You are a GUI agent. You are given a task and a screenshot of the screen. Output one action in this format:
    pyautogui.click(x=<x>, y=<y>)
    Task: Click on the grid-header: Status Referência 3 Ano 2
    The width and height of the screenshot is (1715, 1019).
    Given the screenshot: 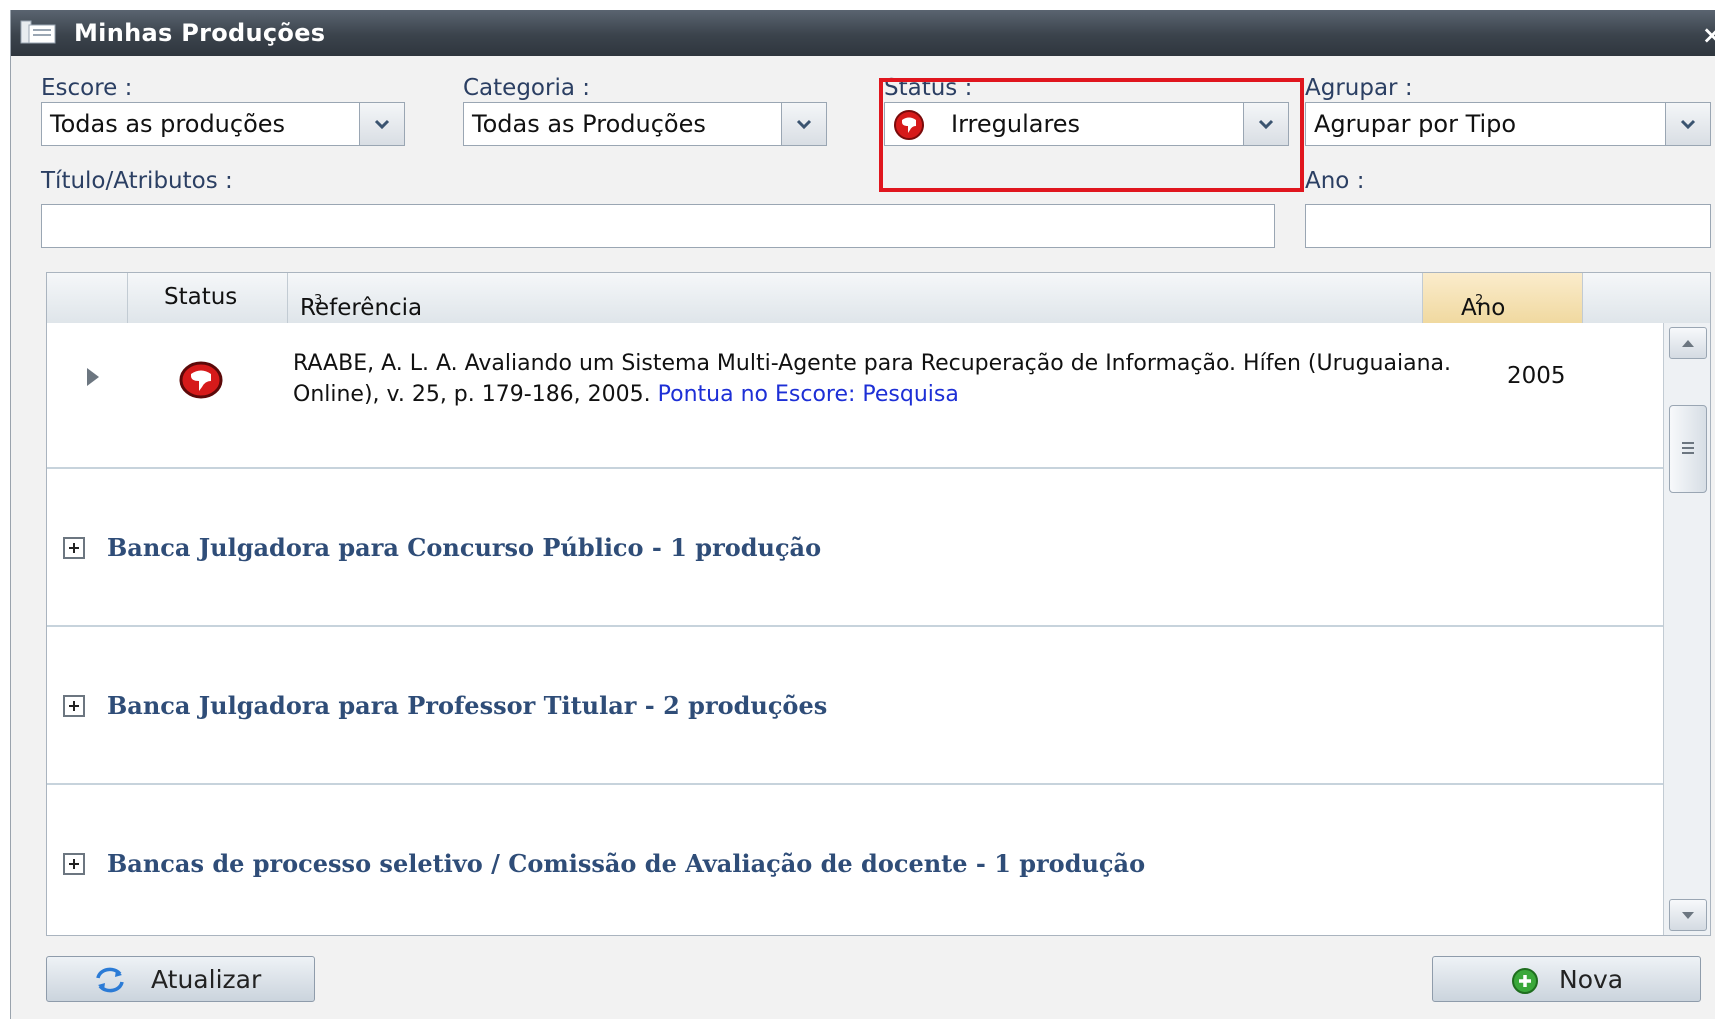 What is the action you would take?
    pyautogui.click(x=878, y=298)
    